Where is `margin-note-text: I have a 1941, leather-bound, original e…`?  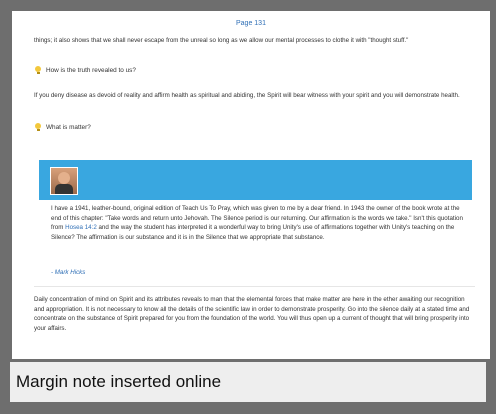 margin-note-text: I have a 1941, leather-bound, original e… is located at coordinates (261, 223).